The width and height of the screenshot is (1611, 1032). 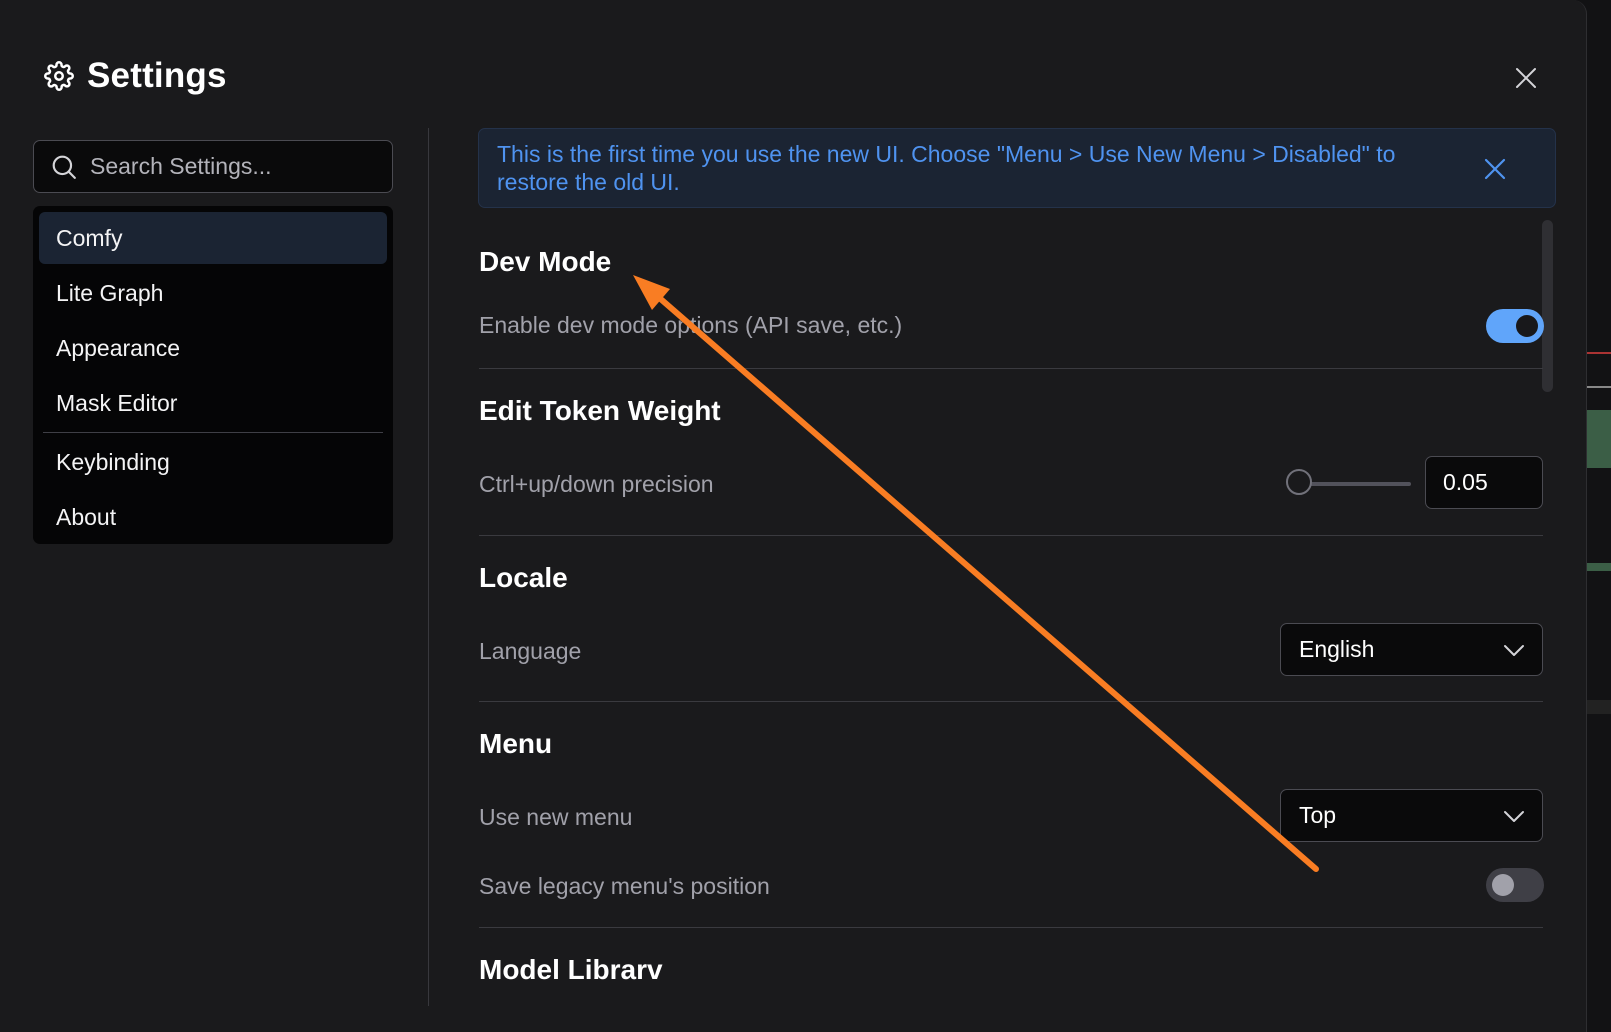 What do you see at coordinates (1484, 482) in the screenshot?
I see `precision-input: 0.05` at bounding box center [1484, 482].